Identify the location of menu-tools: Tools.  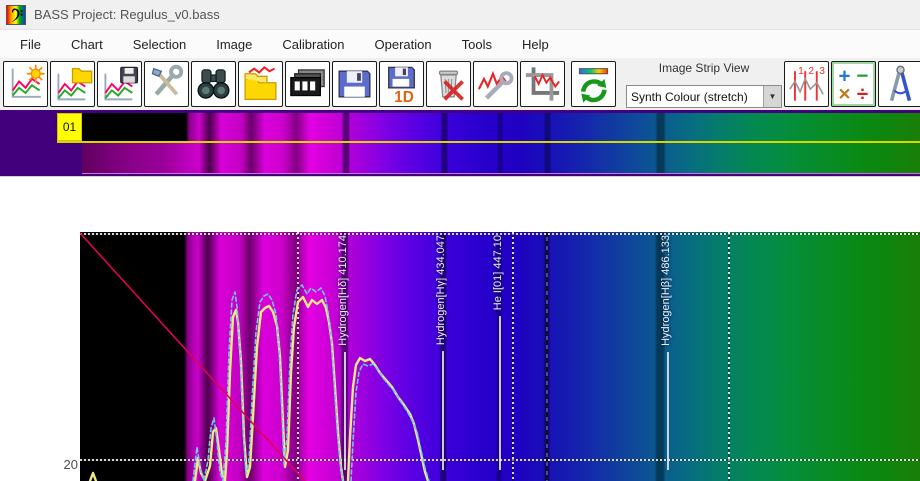
(477, 44).